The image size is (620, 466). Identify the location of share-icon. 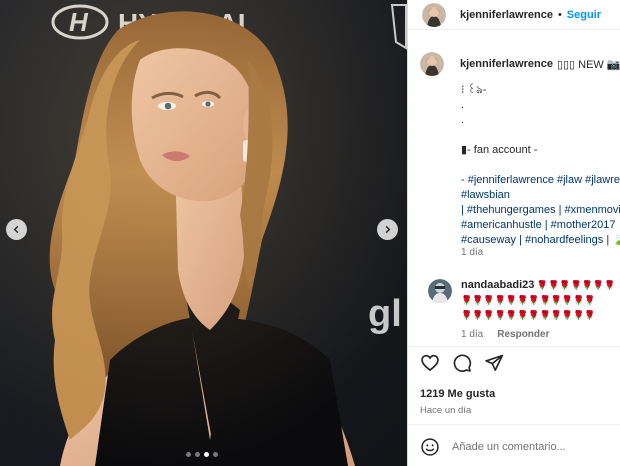
(494, 362).